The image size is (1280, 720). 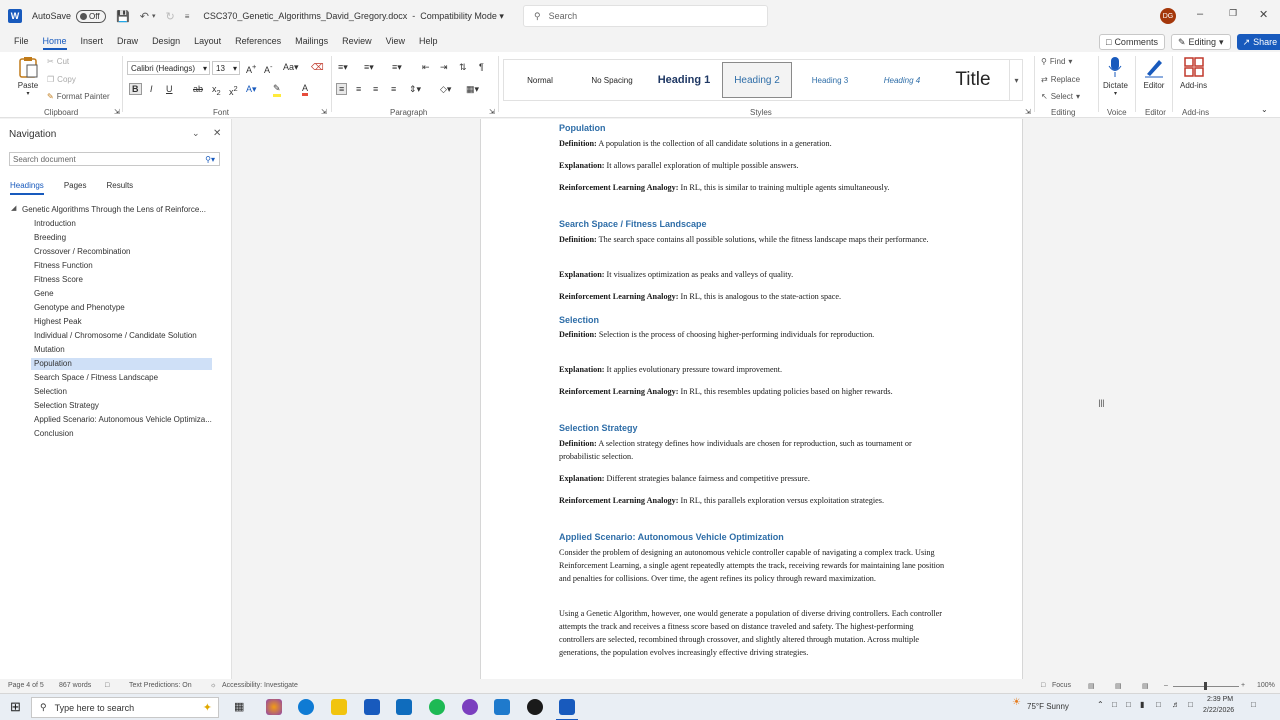 What do you see at coordinates (144, 16) in the screenshot?
I see `undo-icon: ↶` at bounding box center [144, 16].